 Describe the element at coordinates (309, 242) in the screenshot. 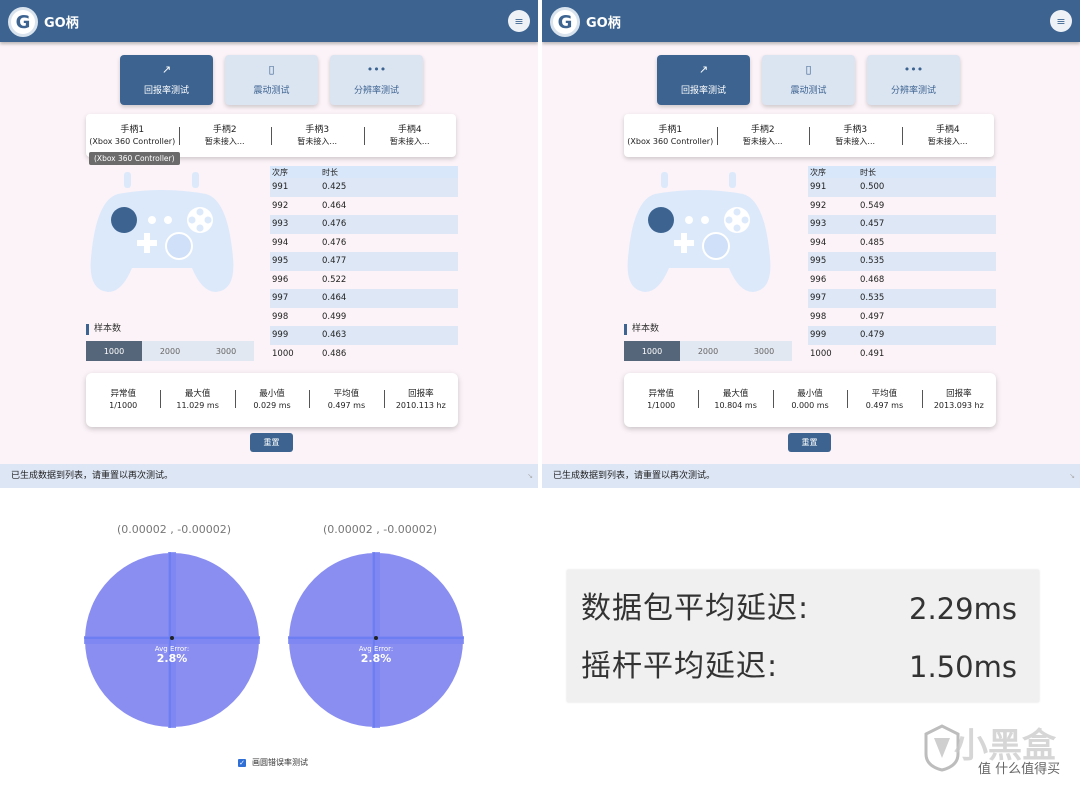

I see `table-row: 994 0.476` at that location.